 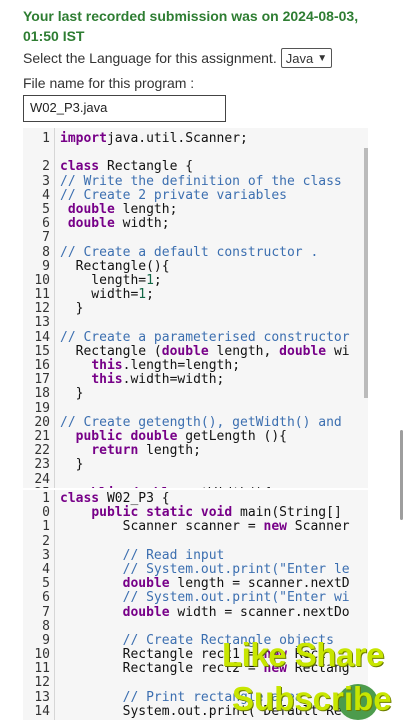 I want to click on code-text: // Create 2 private variables, so click(x=173, y=195).